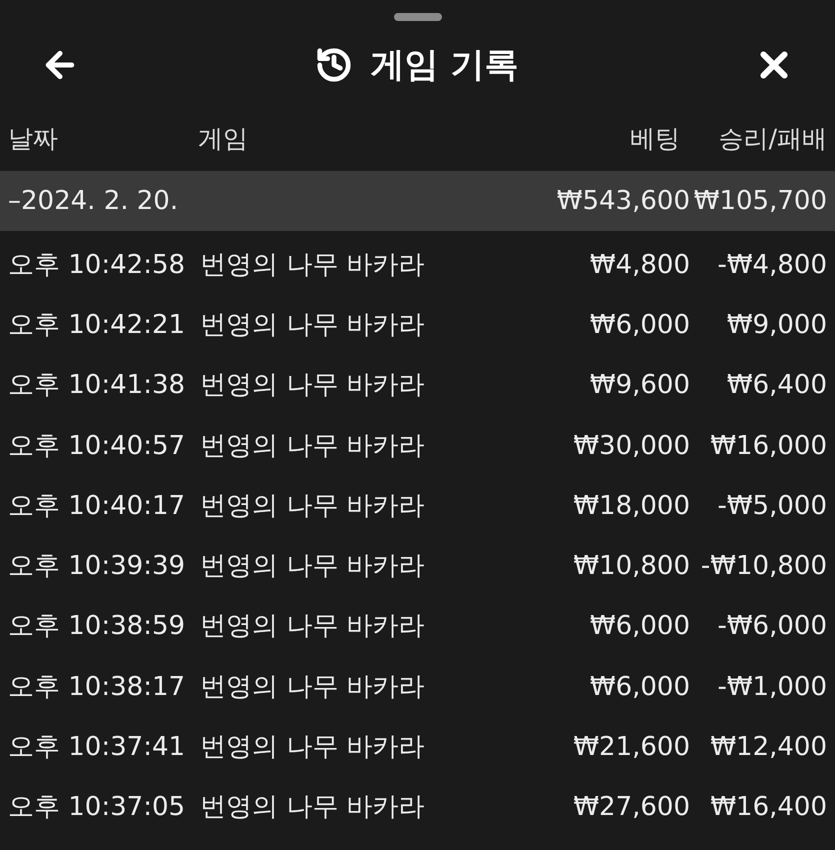 Image resolution: width=835 pixels, height=850 pixels. Describe the element at coordinates (97, 446) in the screenshot. I see `time-cell-text: 오후 10:40:57` at that location.